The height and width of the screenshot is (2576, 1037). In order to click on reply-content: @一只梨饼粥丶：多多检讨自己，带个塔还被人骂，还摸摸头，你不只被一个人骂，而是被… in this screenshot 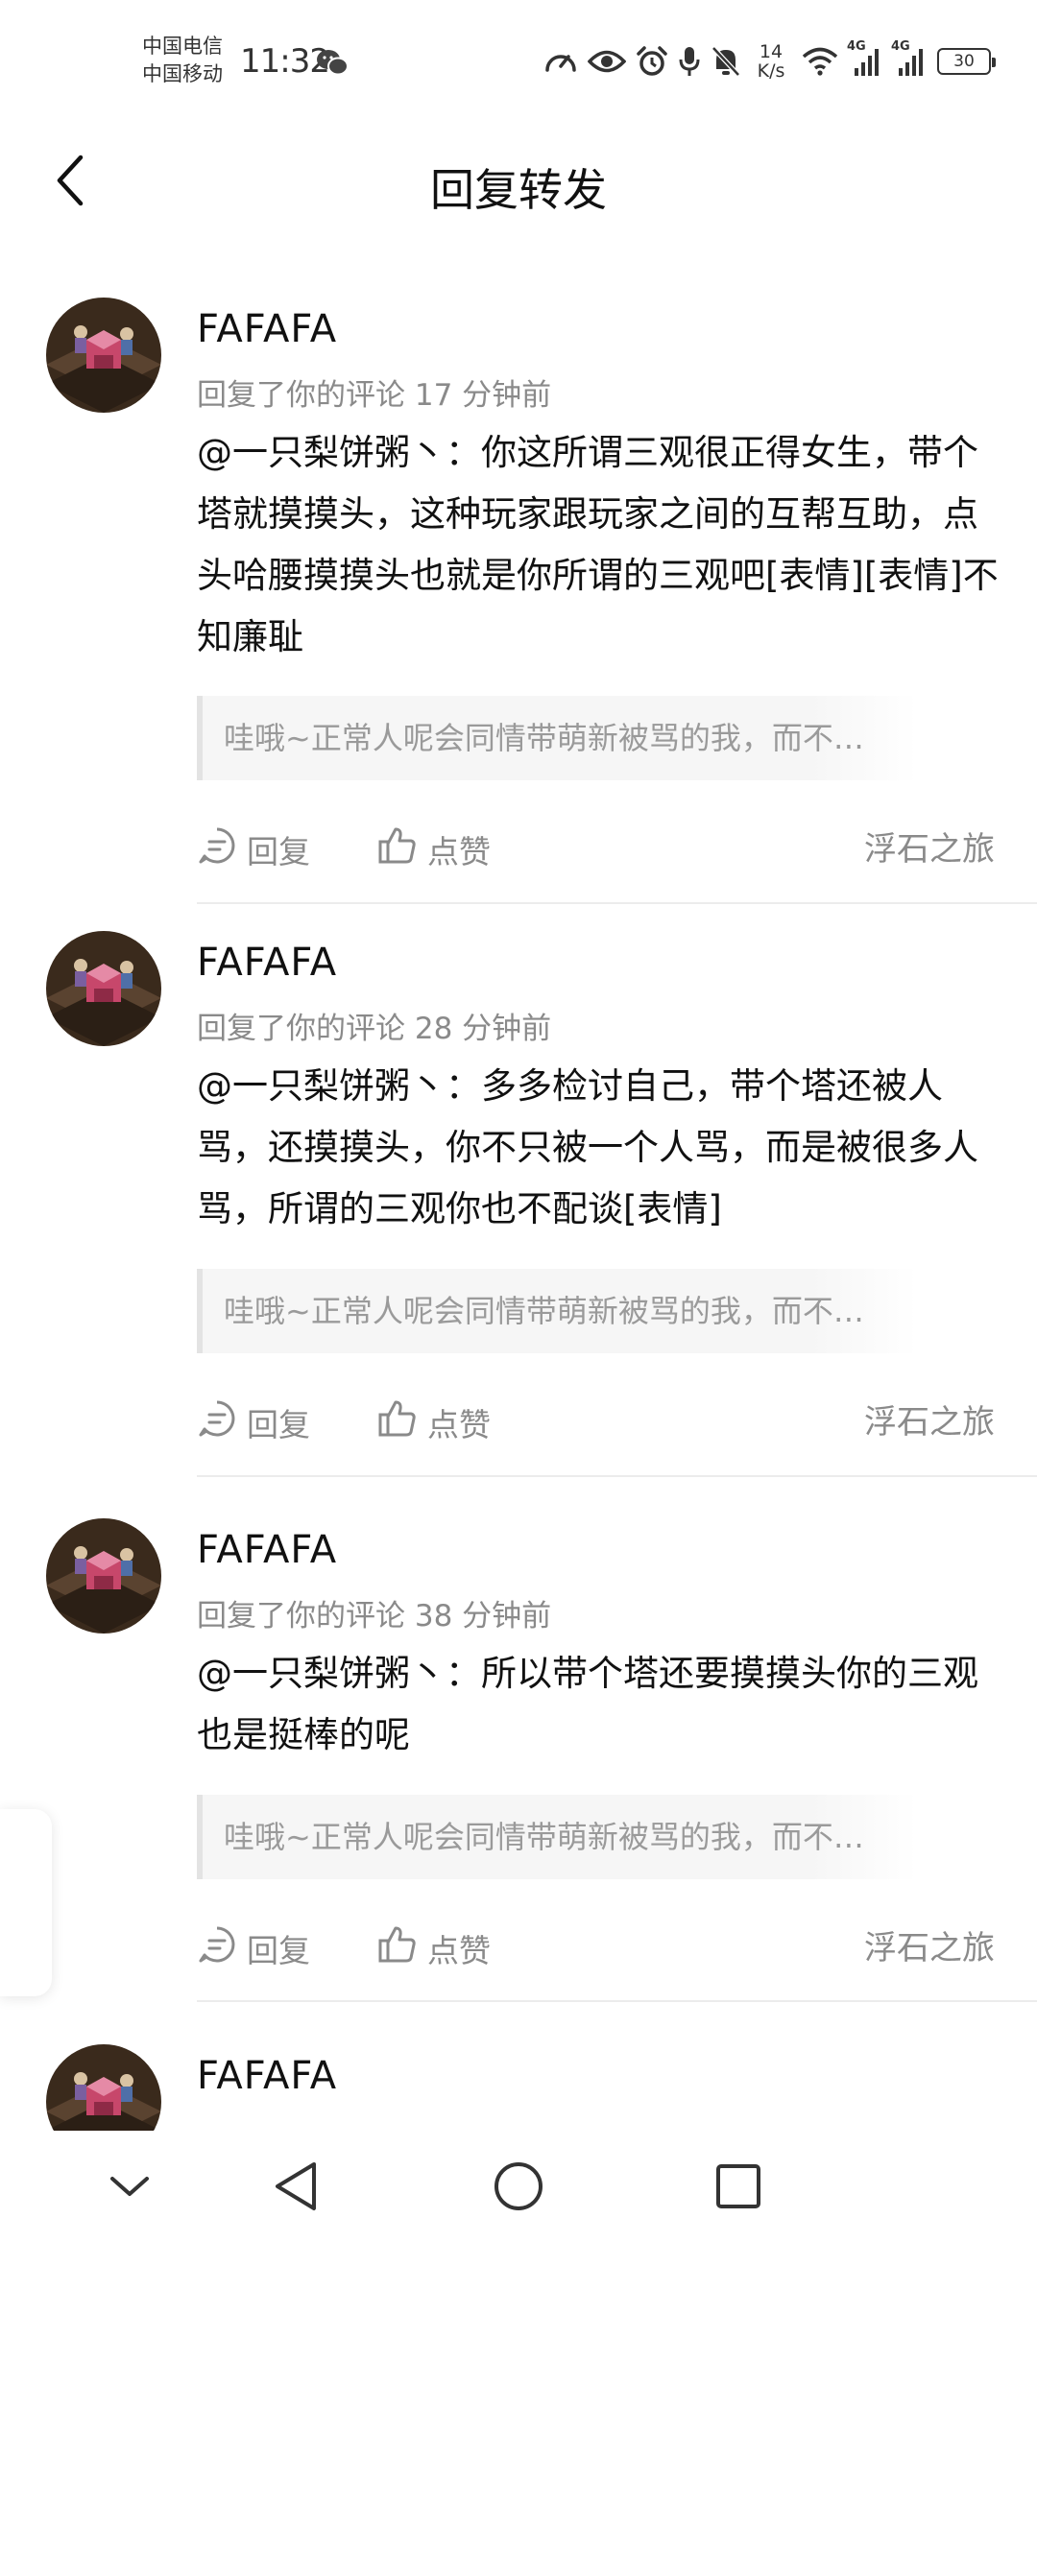, I will do `click(587, 1147)`.